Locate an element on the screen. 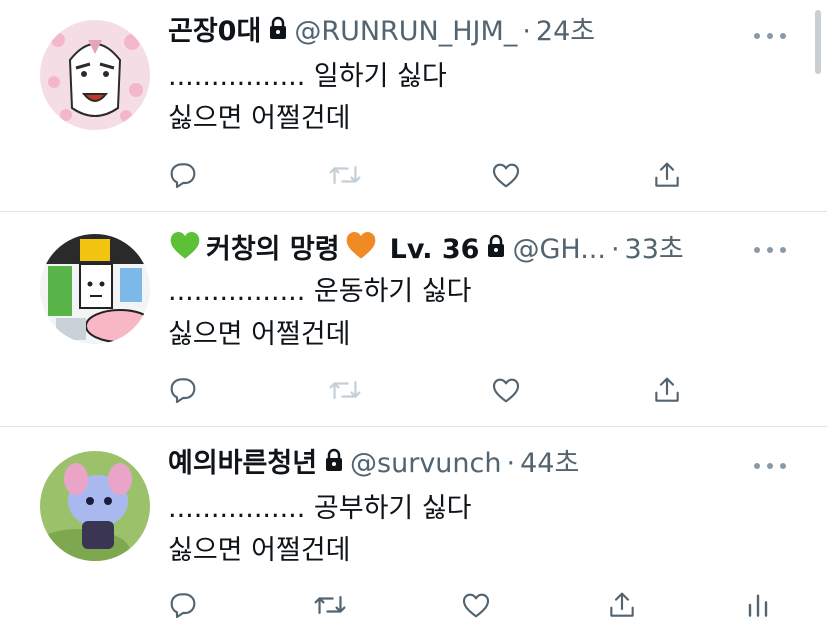 The image size is (827, 633). display-name: 커창의 망령 is located at coordinates (273, 250).